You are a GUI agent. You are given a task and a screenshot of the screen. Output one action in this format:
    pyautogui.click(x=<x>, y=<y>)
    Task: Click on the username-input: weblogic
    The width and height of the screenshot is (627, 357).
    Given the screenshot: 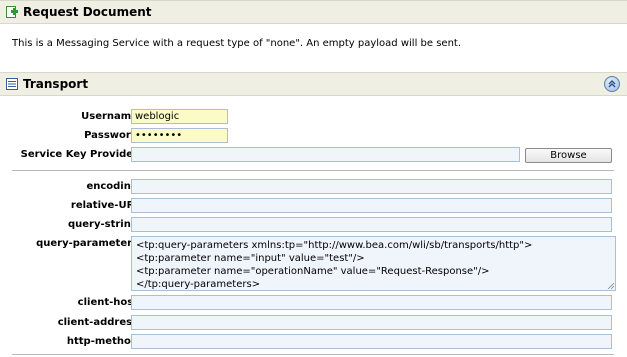 What is the action you would take?
    pyautogui.click(x=179, y=116)
    